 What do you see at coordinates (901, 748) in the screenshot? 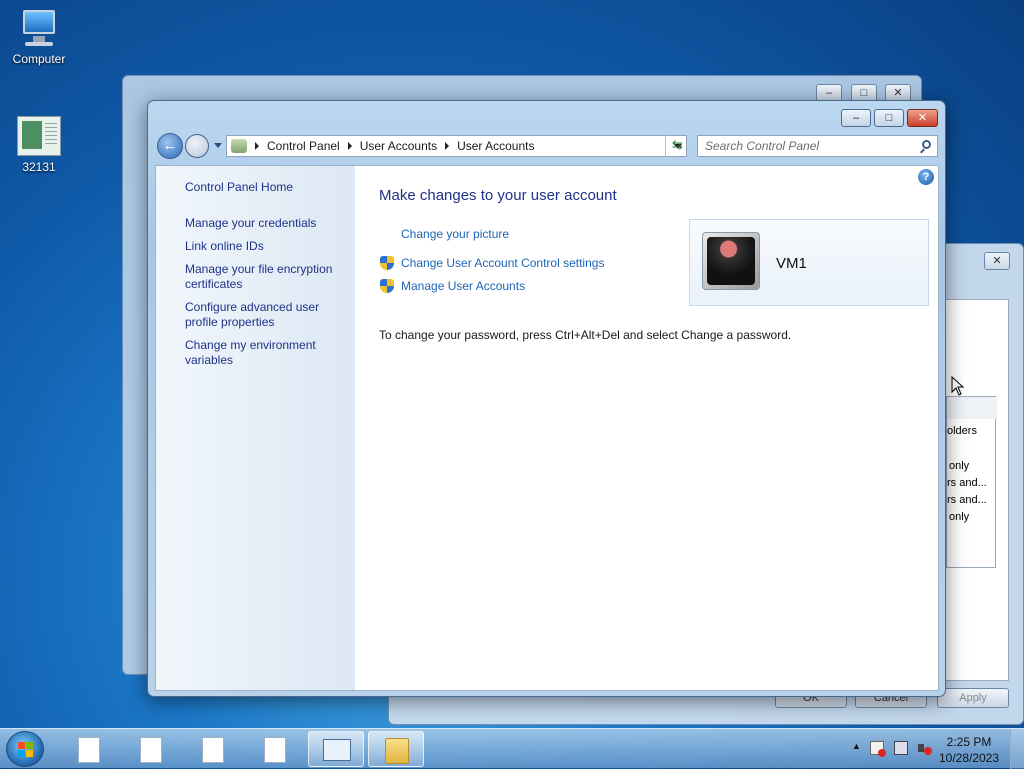
I see `network-icon` at bounding box center [901, 748].